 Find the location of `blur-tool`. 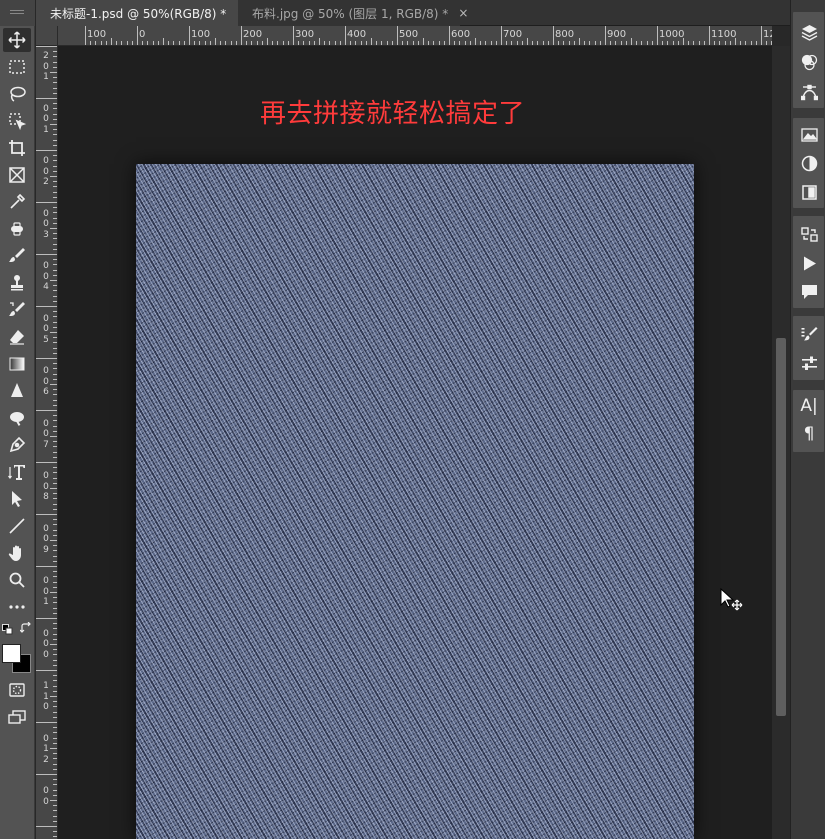

blur-tool is located at coordinates (17, 391).